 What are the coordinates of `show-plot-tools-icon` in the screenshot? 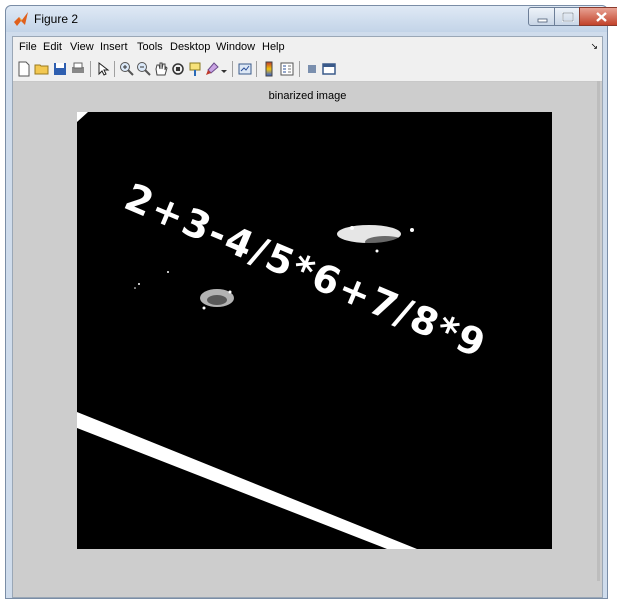 It's located at (329, 69).